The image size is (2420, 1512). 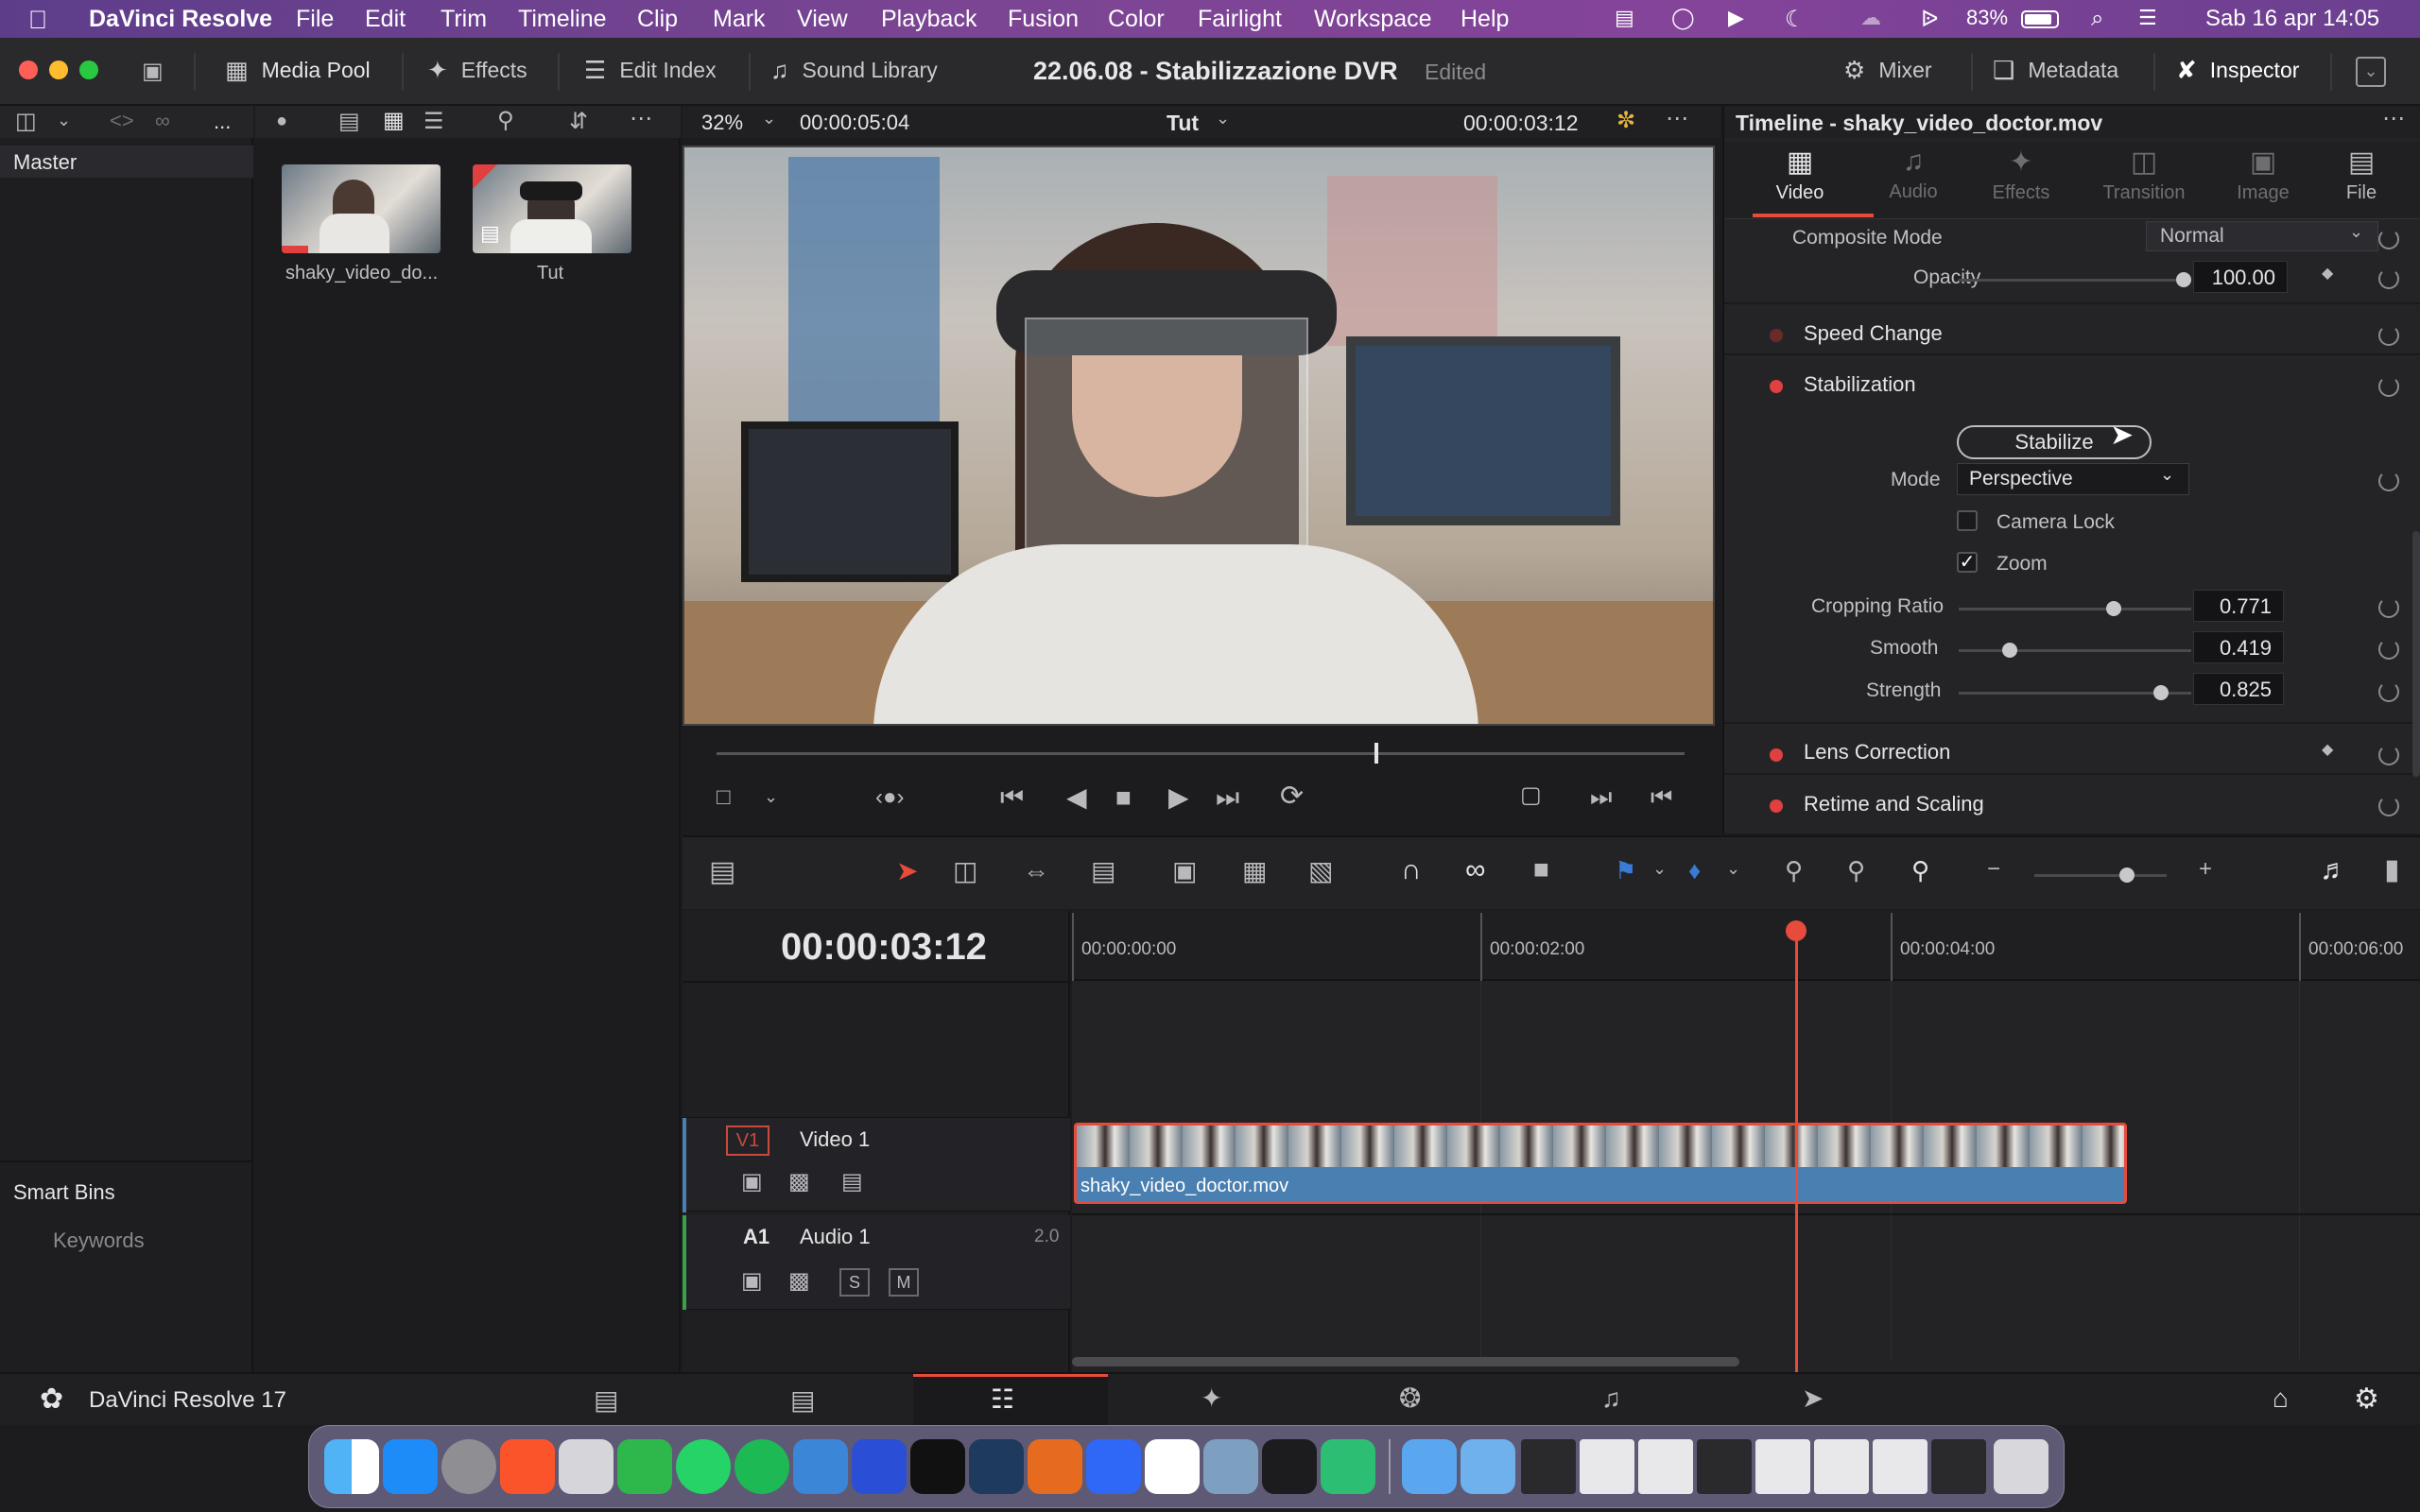 I want to click on lens-correction-header: Lens Correction, so click(x=1877, y=752).